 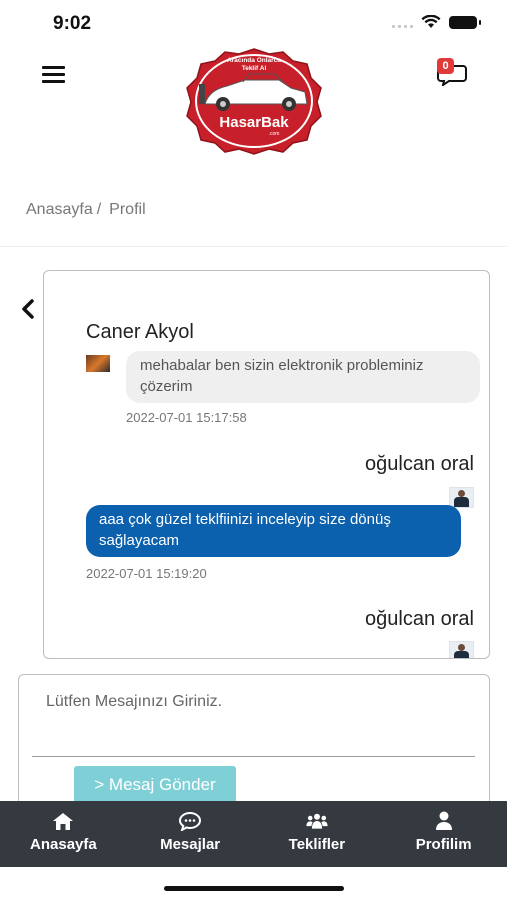 I want to click on status-bar: 9:02, so click(x=253, y=23).